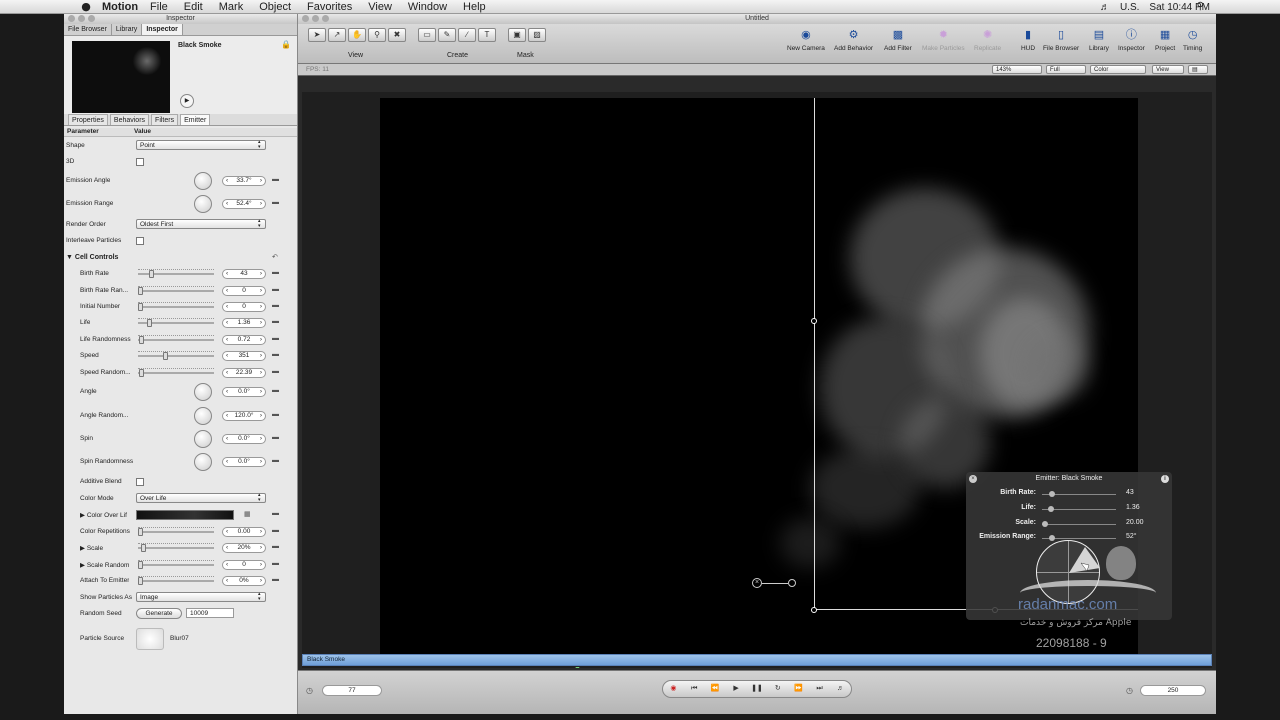  What do you see at coordinates (244, 181) in the screenshot?
I see `emission-angle-field: 33.7°` at bounding box center [244, 181].